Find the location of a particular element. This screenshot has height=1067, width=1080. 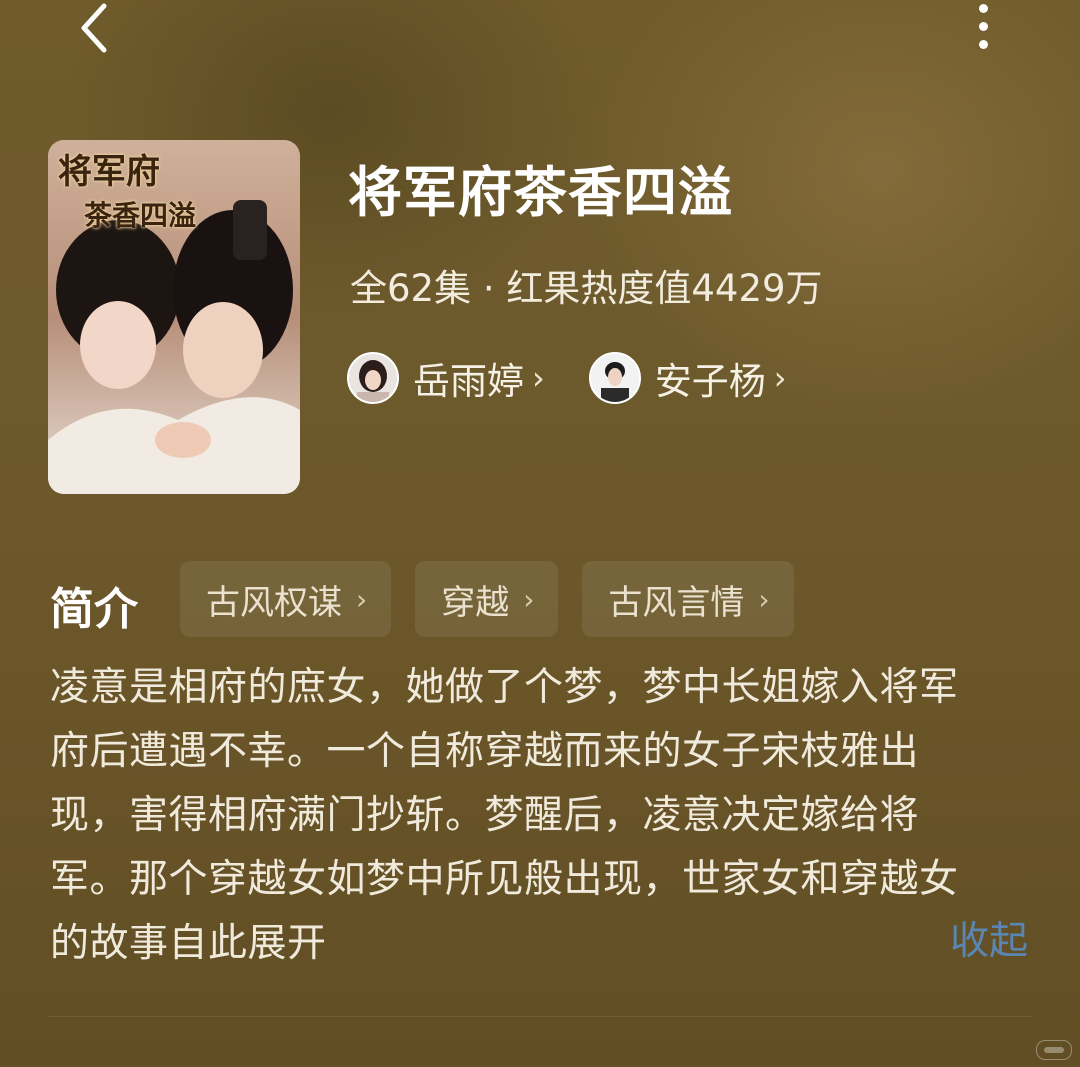

top-bar is located at coordinates (540, 35).